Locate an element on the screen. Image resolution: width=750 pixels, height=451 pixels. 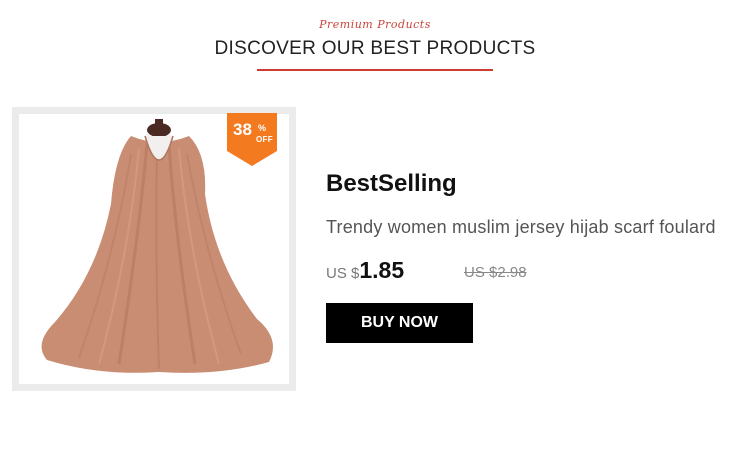
title-underline is located at coordinates (375, 70).